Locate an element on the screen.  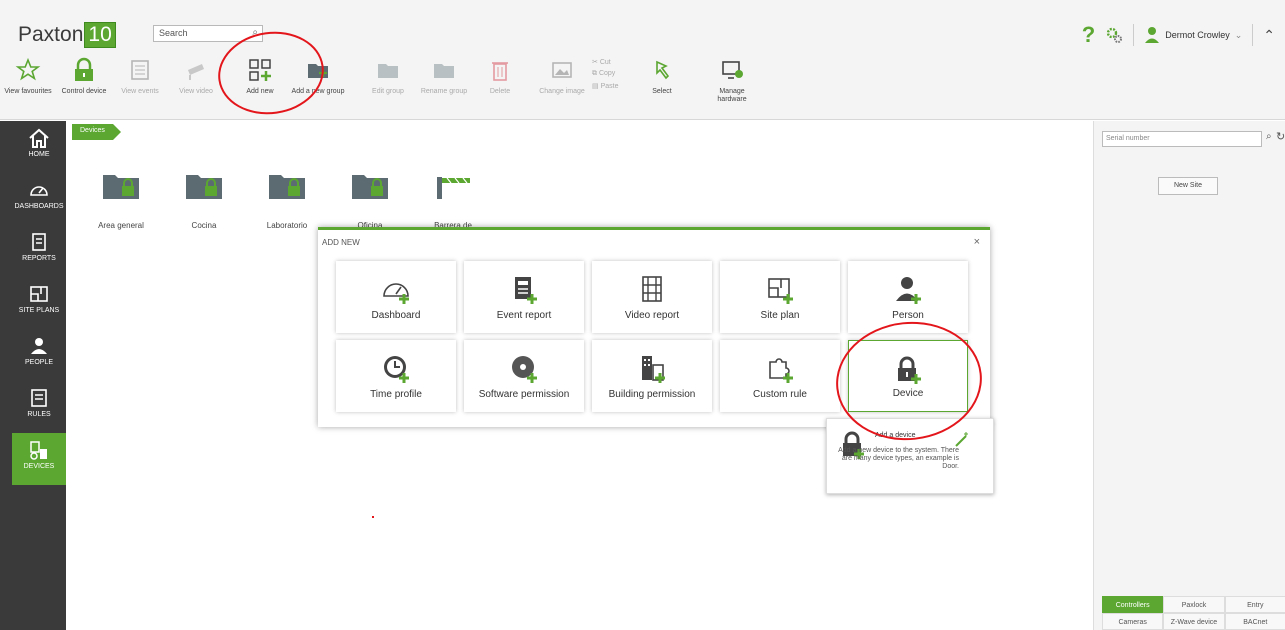
cut-button: ✂ Cut is located at coordinates (612, 62).